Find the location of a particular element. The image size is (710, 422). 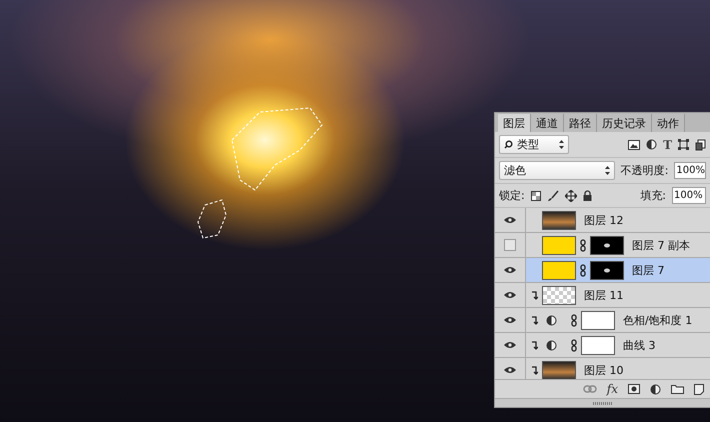

fill-field: 100% is located at coordinates (689, 195).